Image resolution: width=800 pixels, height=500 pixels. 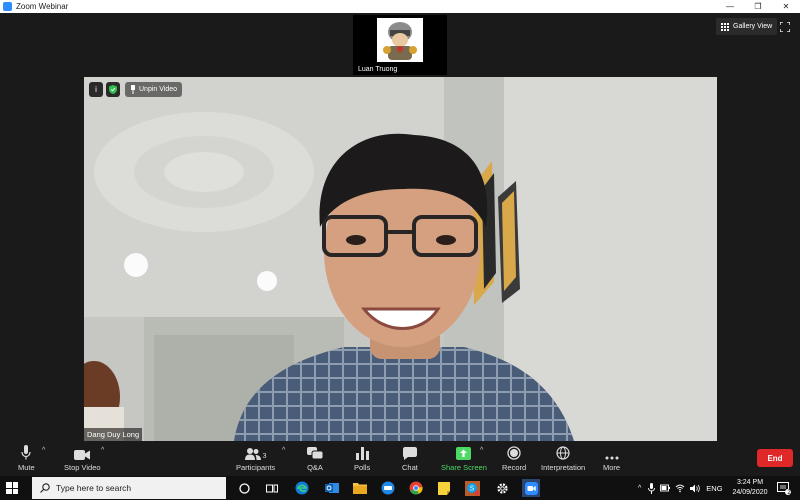 I want to click on sticky-notes-icon, so click(x=444, y=488).